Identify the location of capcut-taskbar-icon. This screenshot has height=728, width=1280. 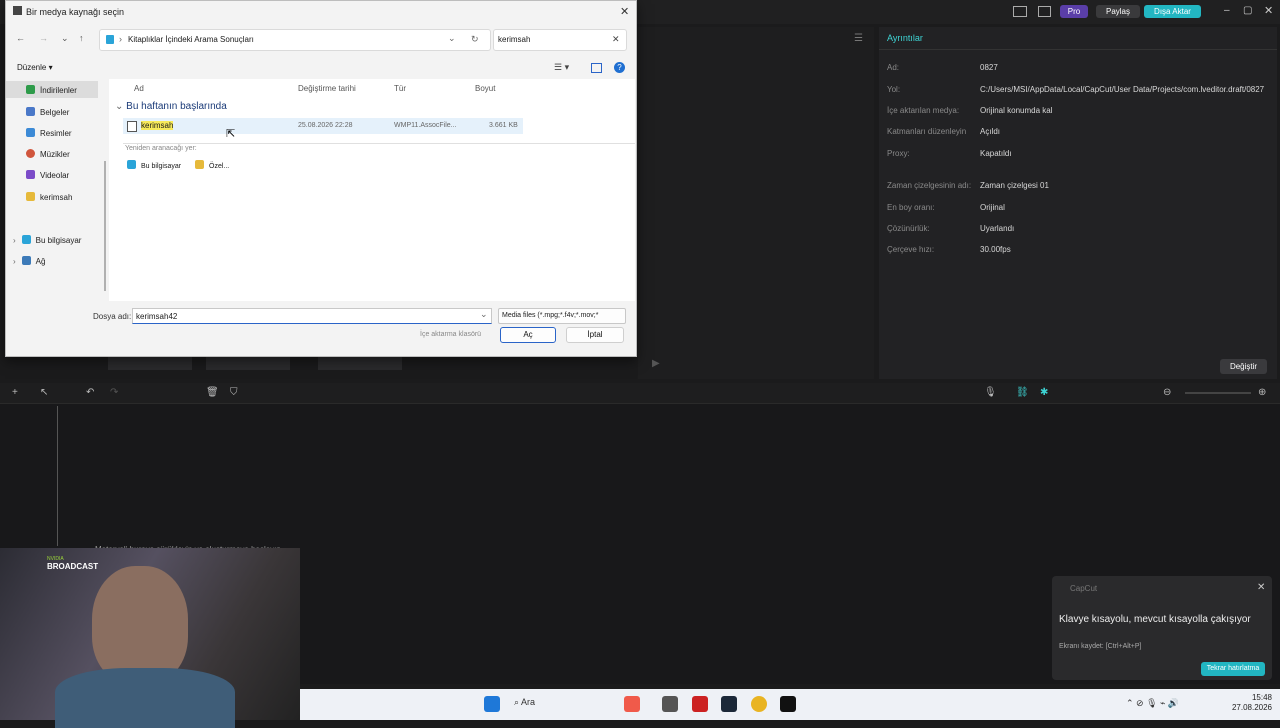
(788, 704).